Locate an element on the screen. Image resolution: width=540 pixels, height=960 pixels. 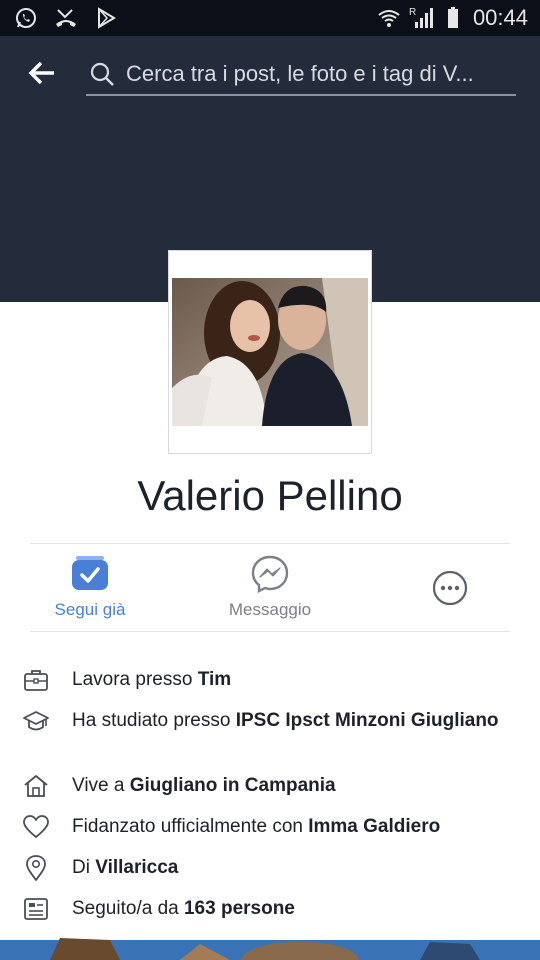
profile-photo-image is located at coordinates (270, 352).